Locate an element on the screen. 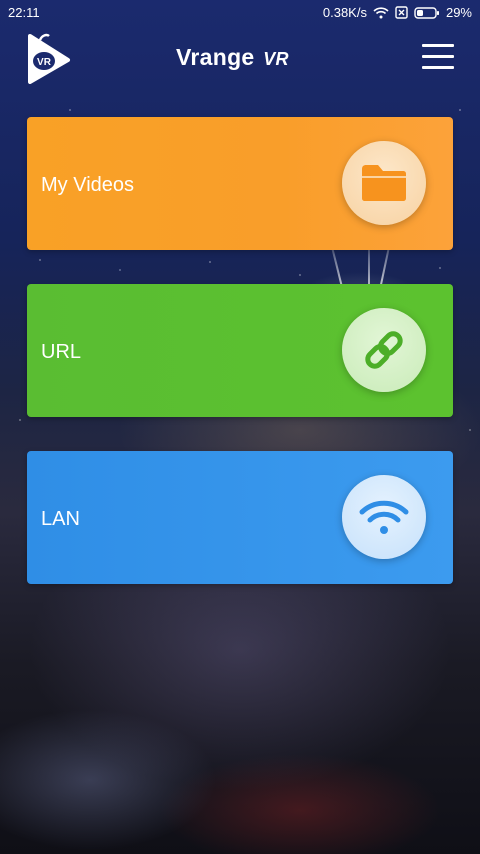  app-title: Vrange VR is located at coordinates (232, 57).